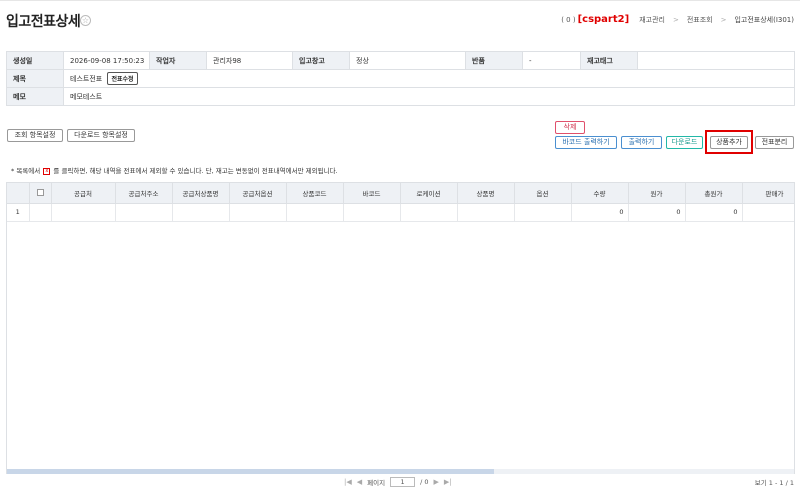  I want to click on column-header-cost: 원가, so click(657, 193).